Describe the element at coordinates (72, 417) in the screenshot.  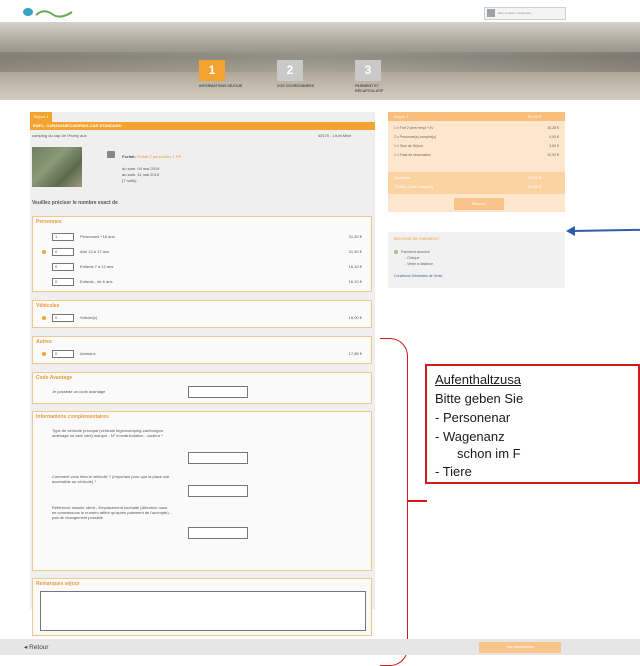
I see `info-title: Informations complémentaires` at that location.